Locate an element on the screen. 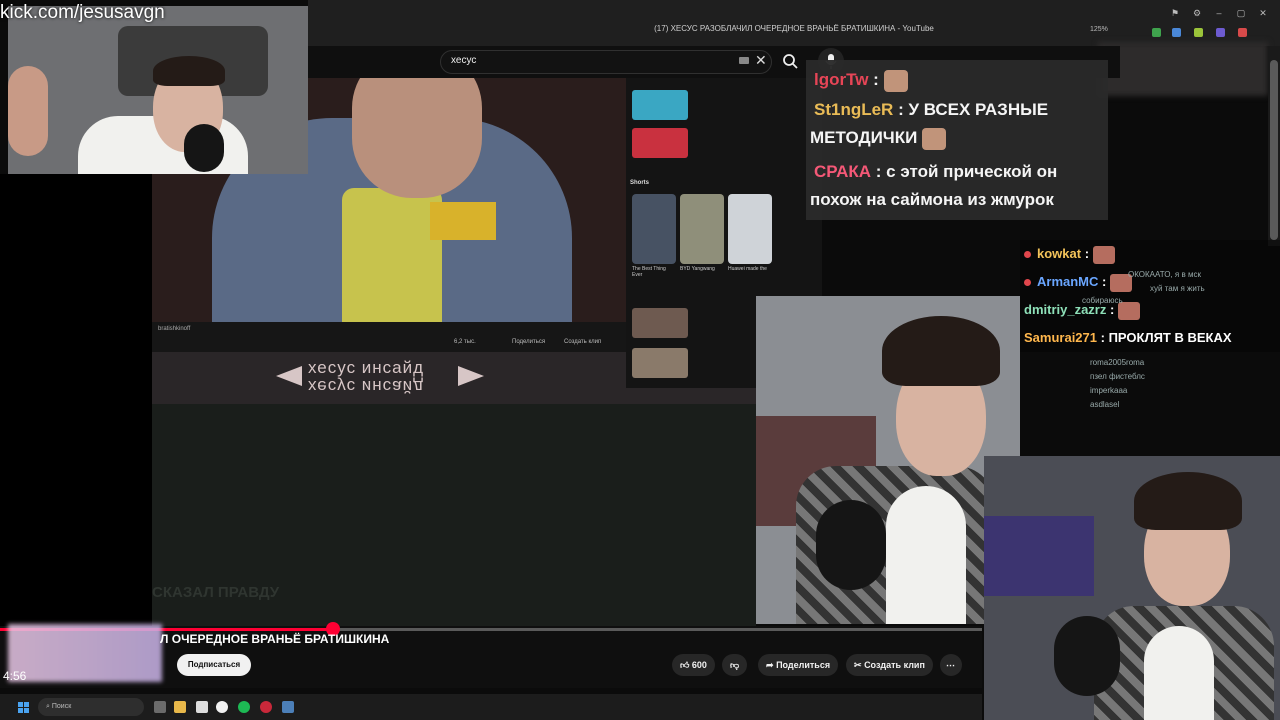 Image resolution: width=1280 pixels, height=720 pixels. maximize-icon: ▢ is located at coordinates (1241, 13).